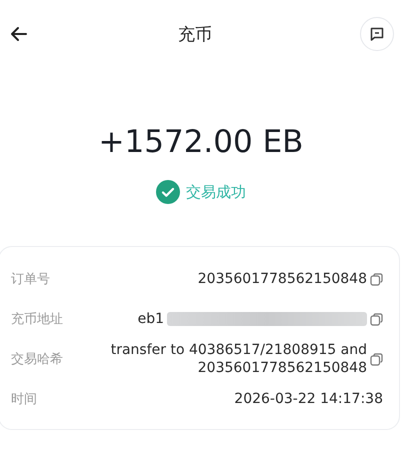 This screenshot has height=450, width=402. I want to click on detail-label: 时间, so click(24, 399).